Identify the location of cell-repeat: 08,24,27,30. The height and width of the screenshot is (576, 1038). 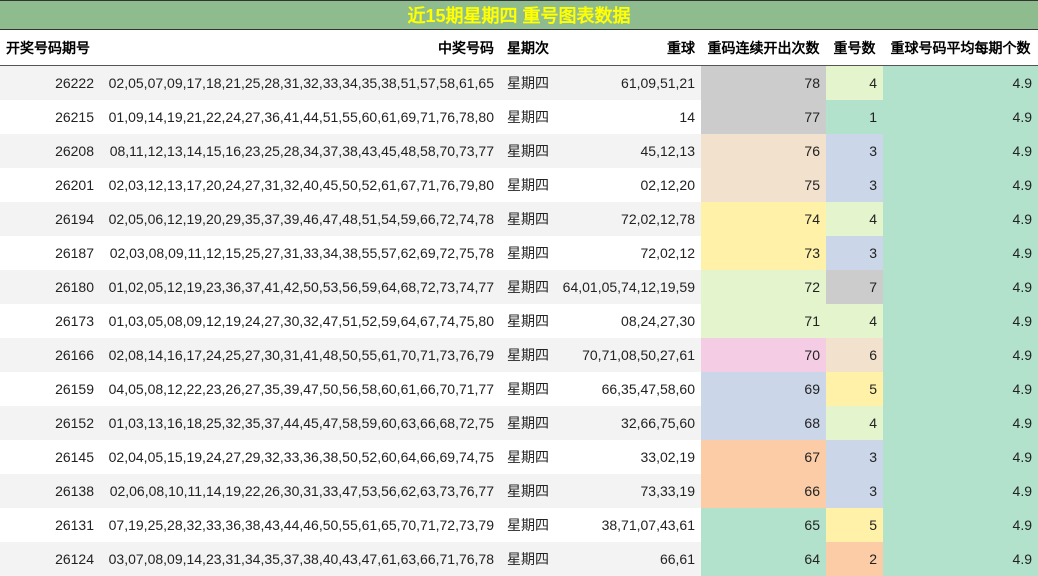
(628, 321).